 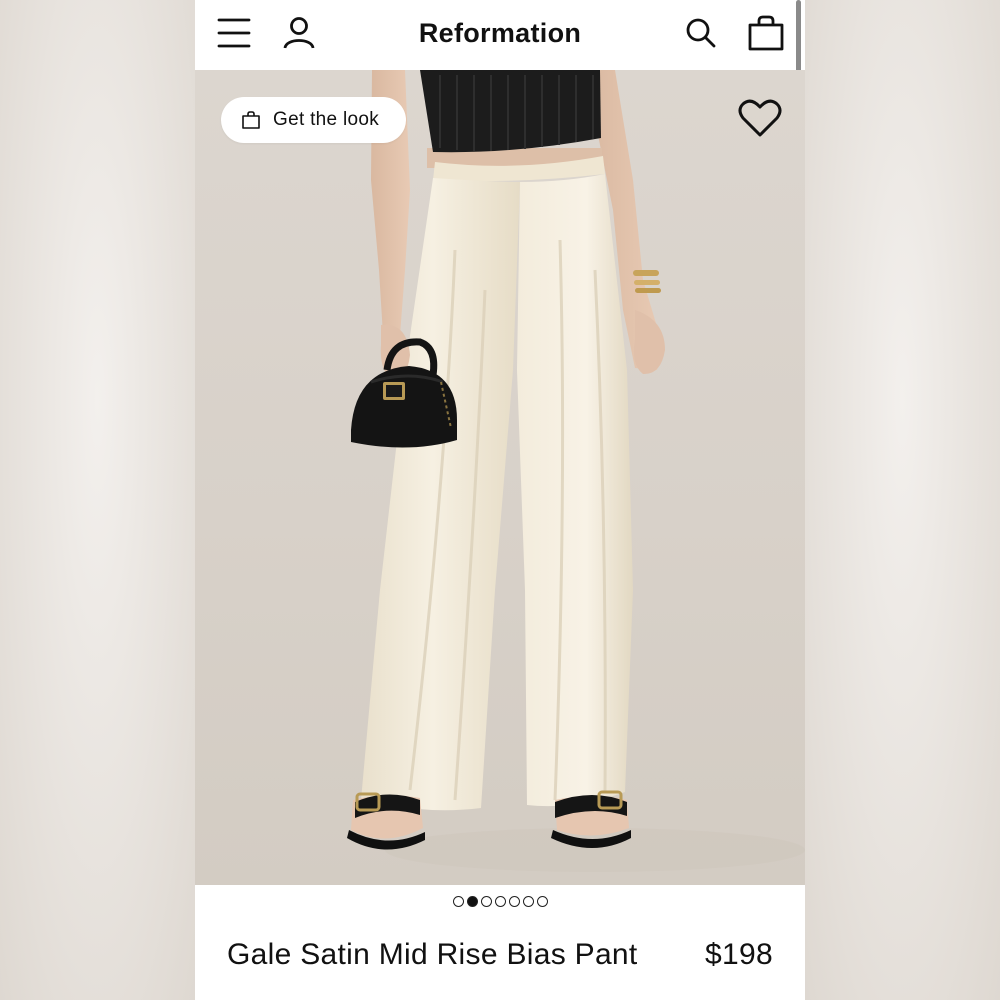 I want to click on product-price: $198, so click(x=739, y=954).